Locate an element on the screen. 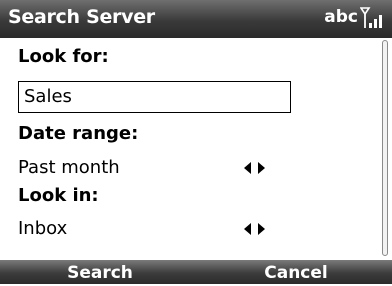 The height and width of the screenshot is (286, 392). look-in-value: Inbox is located at coordinates (43, 228).